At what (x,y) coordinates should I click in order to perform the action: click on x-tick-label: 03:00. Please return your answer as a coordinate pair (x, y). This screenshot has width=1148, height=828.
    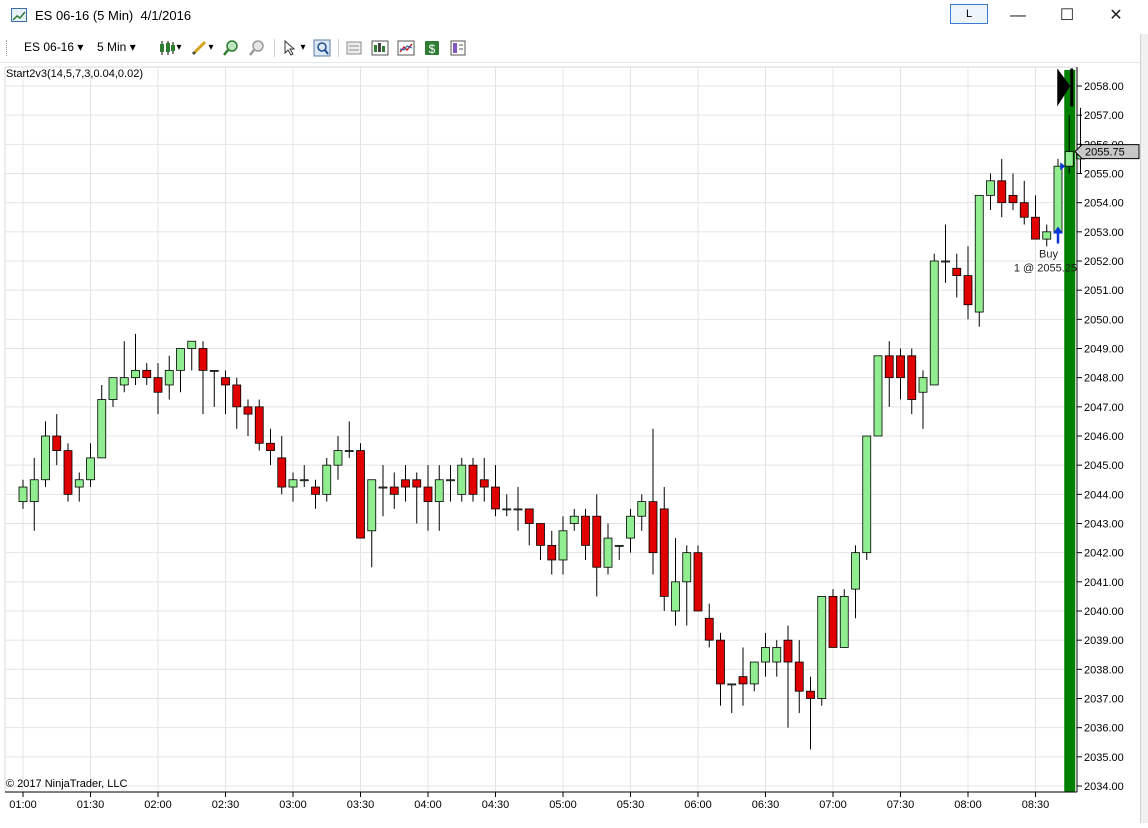
    Looking at the image, I should click on (293, 805).